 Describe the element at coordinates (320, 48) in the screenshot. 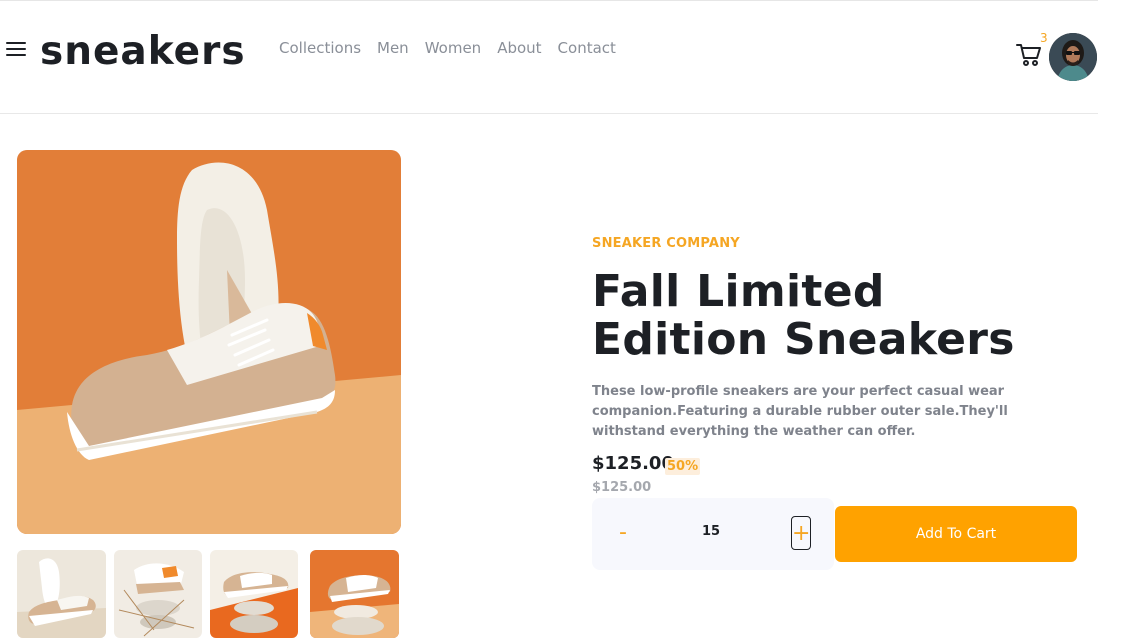

I see `nav-collections: Collections` at that location.